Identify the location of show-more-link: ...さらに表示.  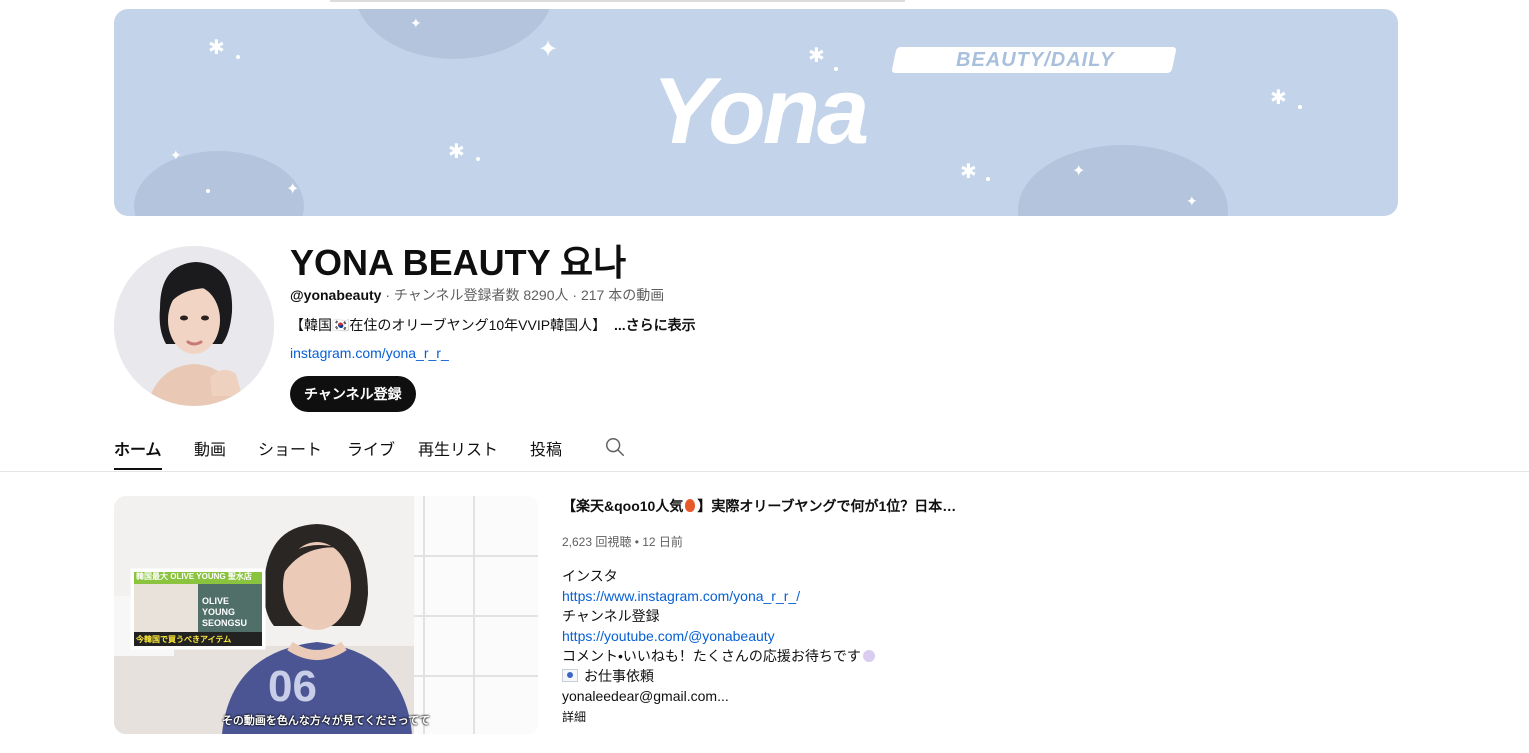
(655, 325).